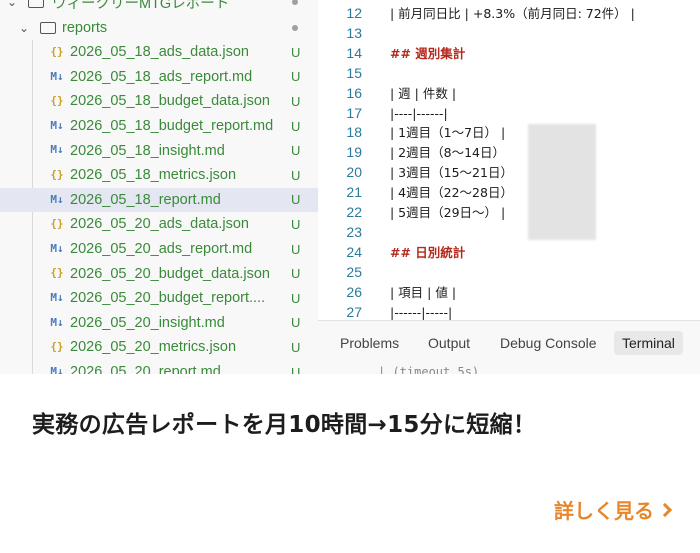 The width and height of the screenshot is (700, 553). Describe the element at coordinates (369, 343) in the screenshot. I see `tab-problems: Problems` at that location.